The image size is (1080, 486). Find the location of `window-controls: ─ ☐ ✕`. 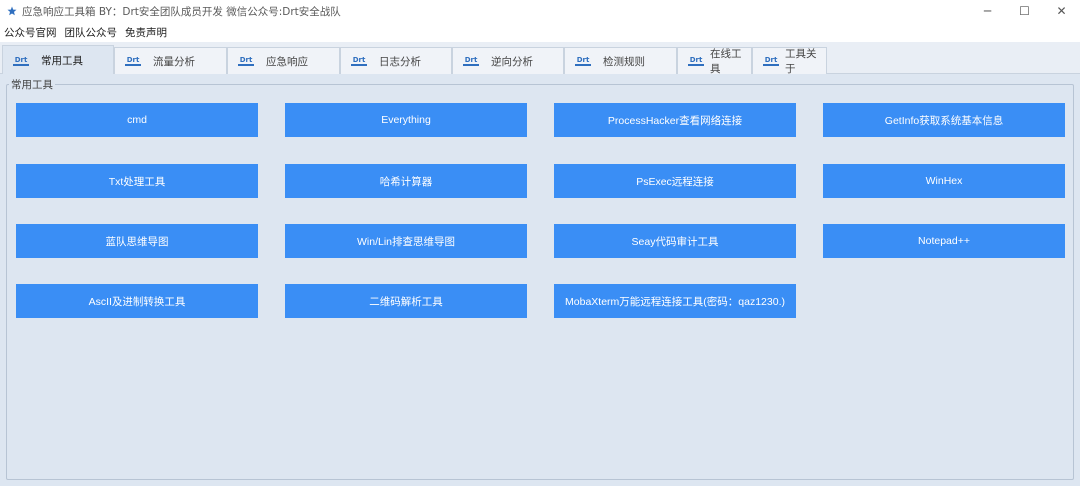

window-controls: ─ ☐ ✕ is located at coordinates (1024, 11).